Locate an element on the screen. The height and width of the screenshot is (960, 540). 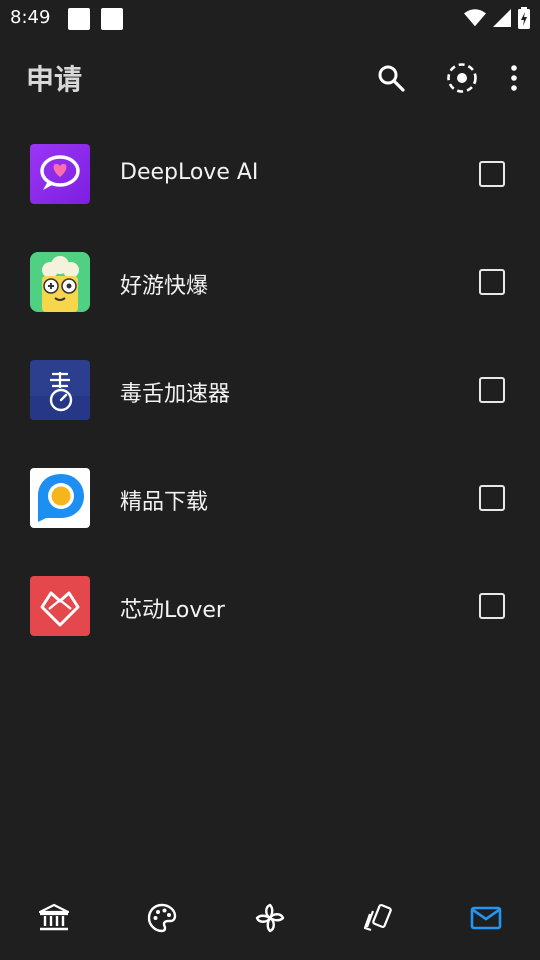
mail-icon is located at coordinates (486, 918).